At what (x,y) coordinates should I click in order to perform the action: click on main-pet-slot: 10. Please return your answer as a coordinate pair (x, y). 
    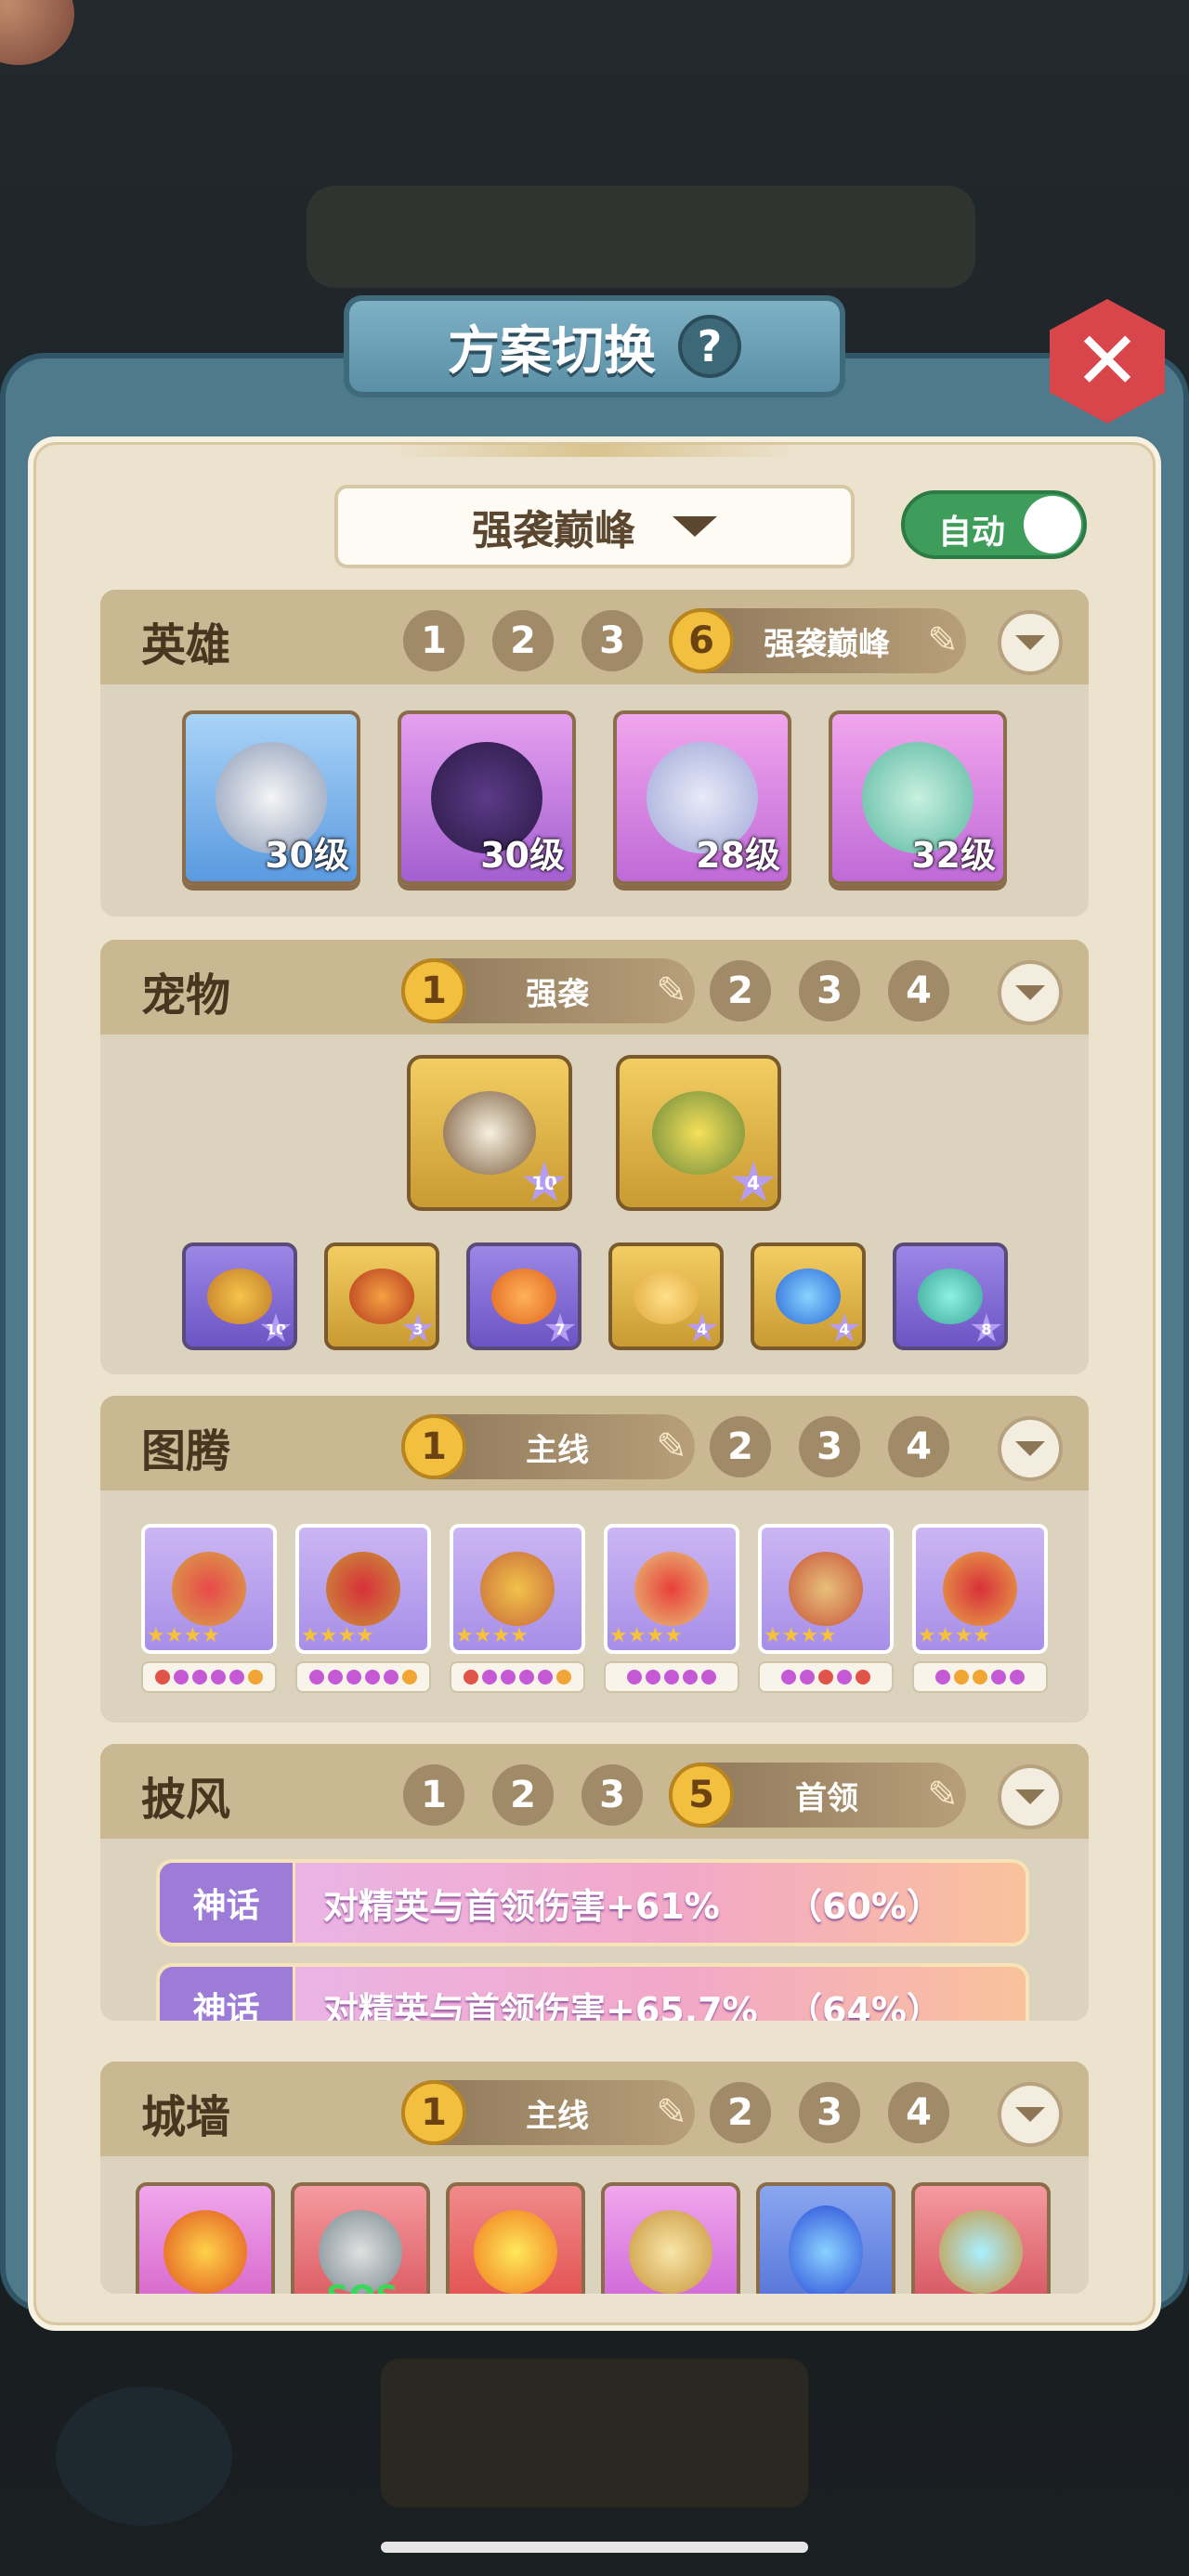
    Looking at the image, I should click on (490, 1133).